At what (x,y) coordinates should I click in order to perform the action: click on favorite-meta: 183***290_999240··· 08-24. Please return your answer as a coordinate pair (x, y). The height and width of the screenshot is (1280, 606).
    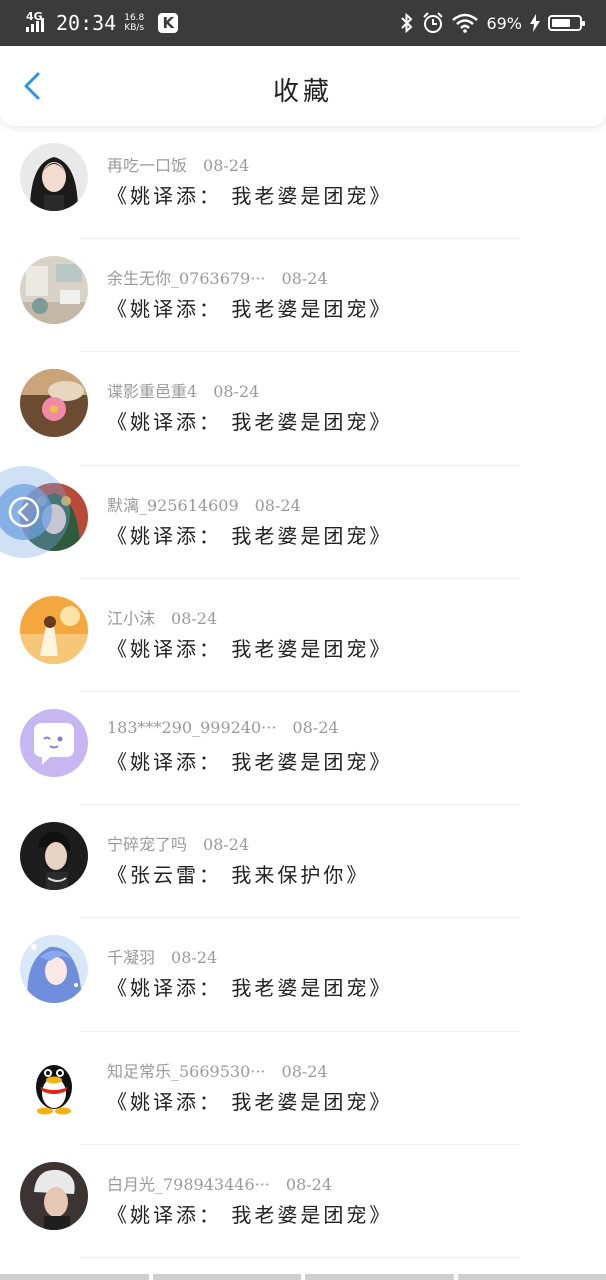
    Looking at the image, I should click on (223, 727).